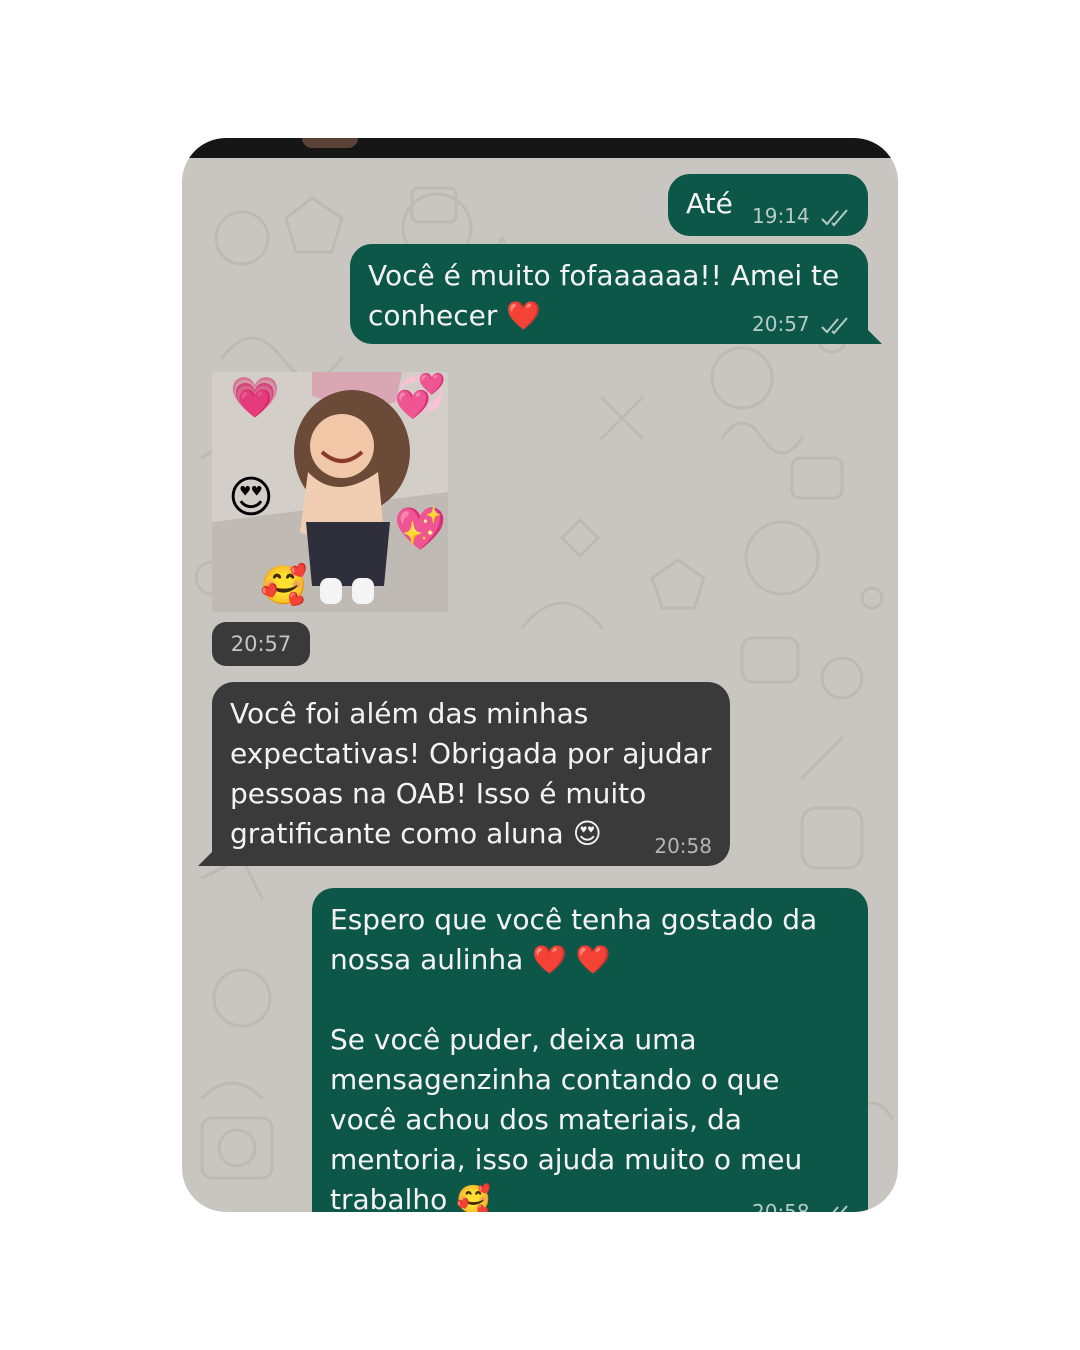  I want to click on message-time: 19:14, so click(781, 216).